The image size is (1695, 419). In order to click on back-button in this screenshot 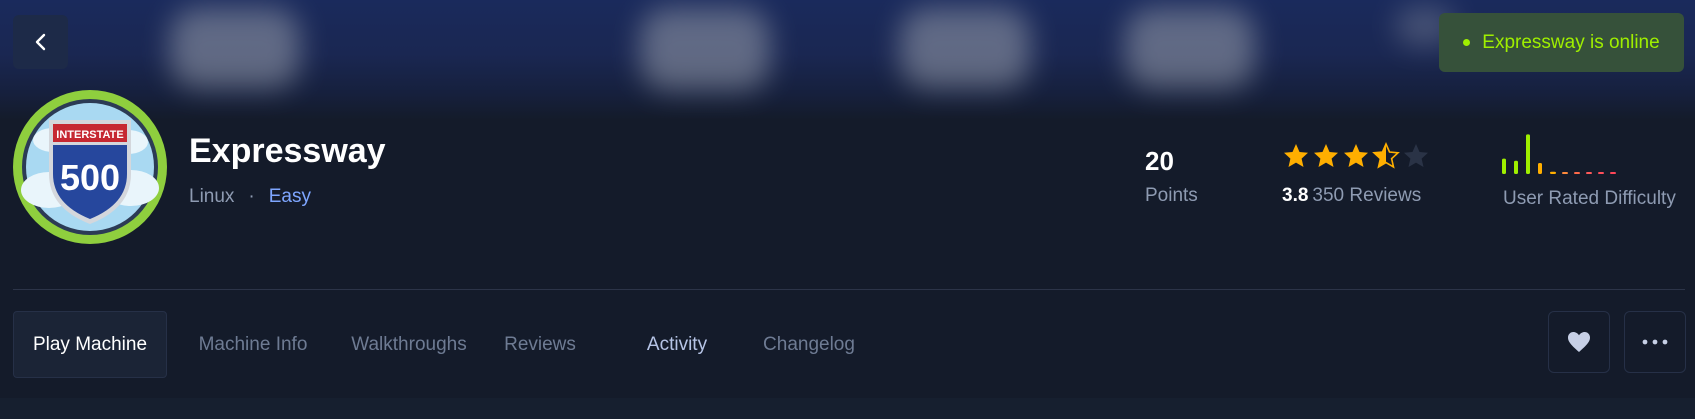, I will do `click(40, 42)`.